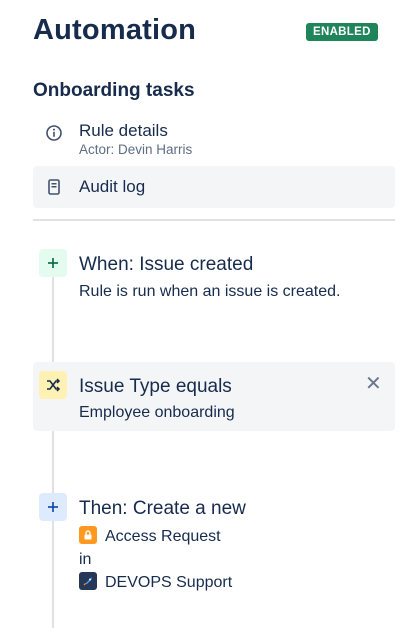  I want to click on rocket-icon, so click(88, 581).